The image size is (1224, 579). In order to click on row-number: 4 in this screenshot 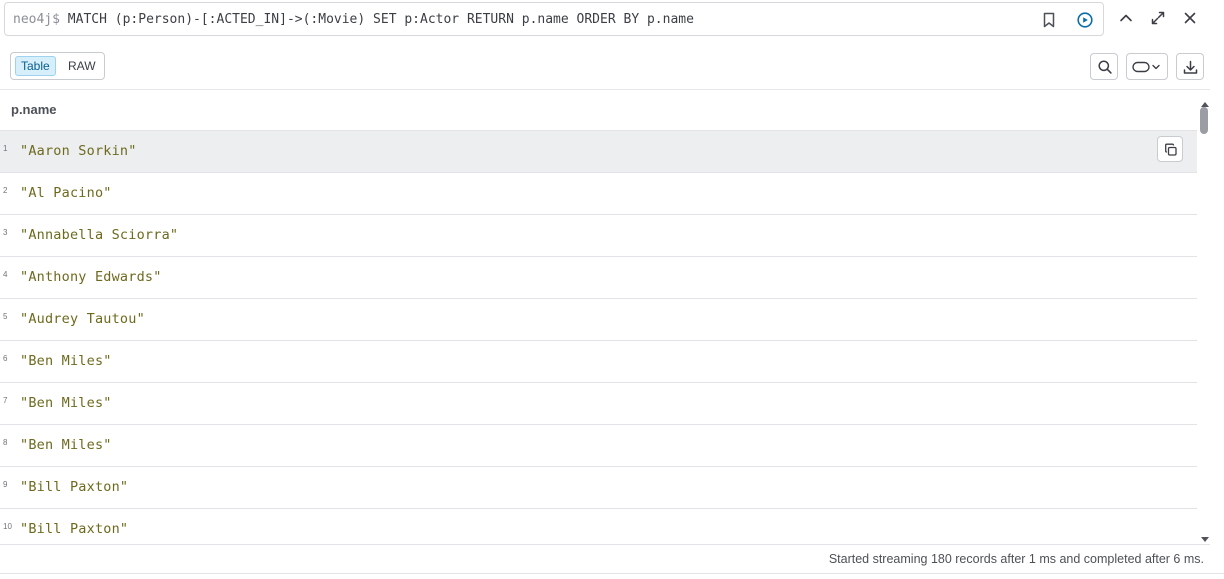, I will do `click(5, 274)`.